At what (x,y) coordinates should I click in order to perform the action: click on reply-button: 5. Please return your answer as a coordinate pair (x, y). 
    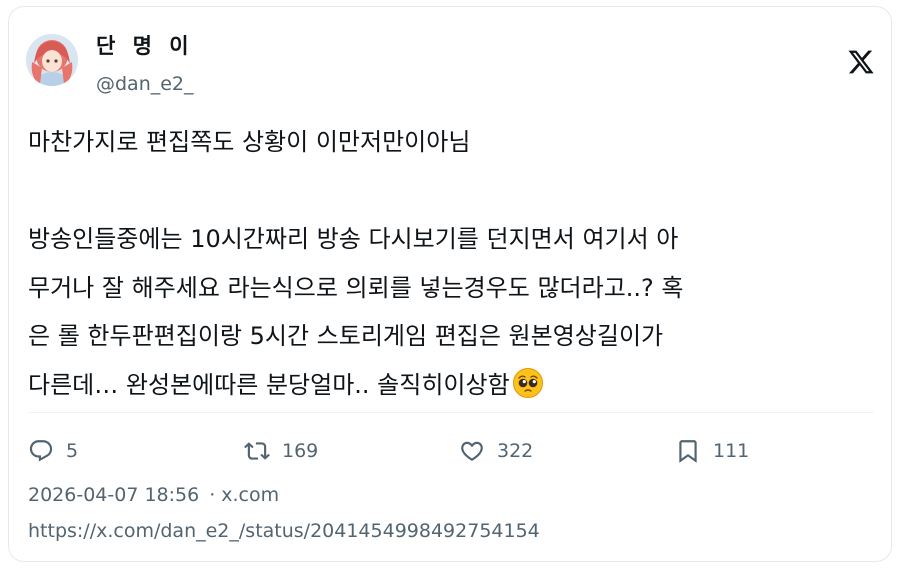
    Looking at the image, I should click on (53, 451).